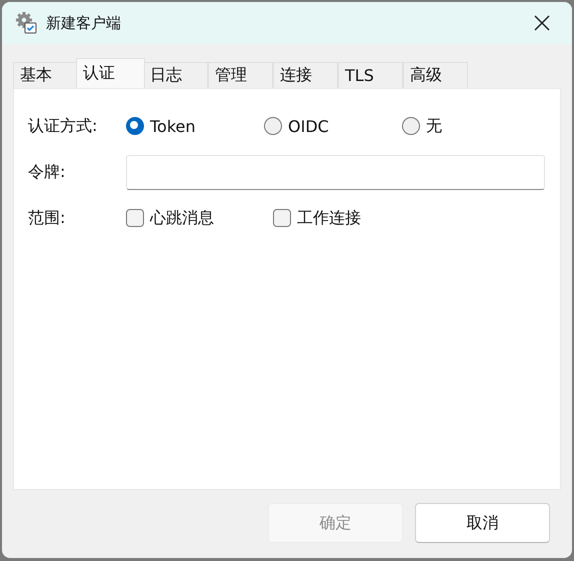 The image size is (574, 561). What do you see at coordinates (26, 23) in the screenshot?
I see `settings-icon` at bounding box center [26, 23].